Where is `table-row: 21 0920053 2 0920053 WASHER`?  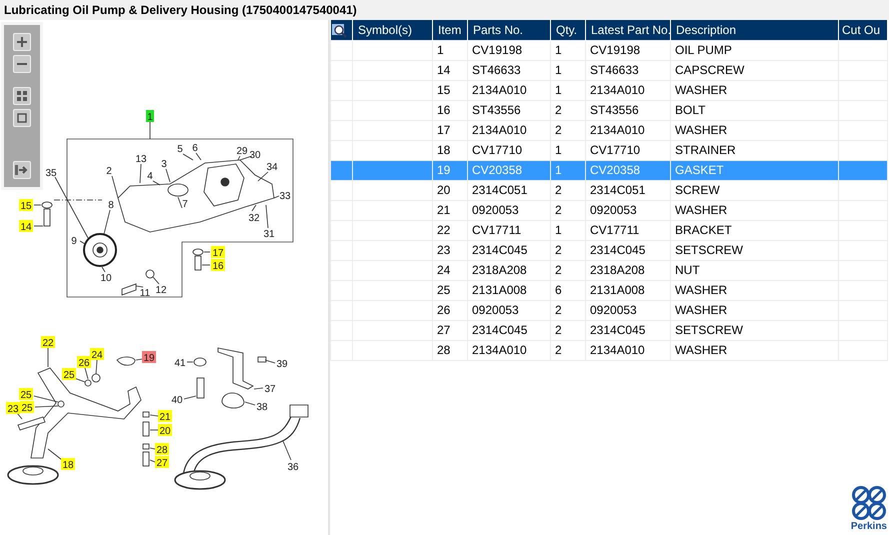 table-row: 21 0920053 2 0920053 WASHER is located at coordinates (609, 210).